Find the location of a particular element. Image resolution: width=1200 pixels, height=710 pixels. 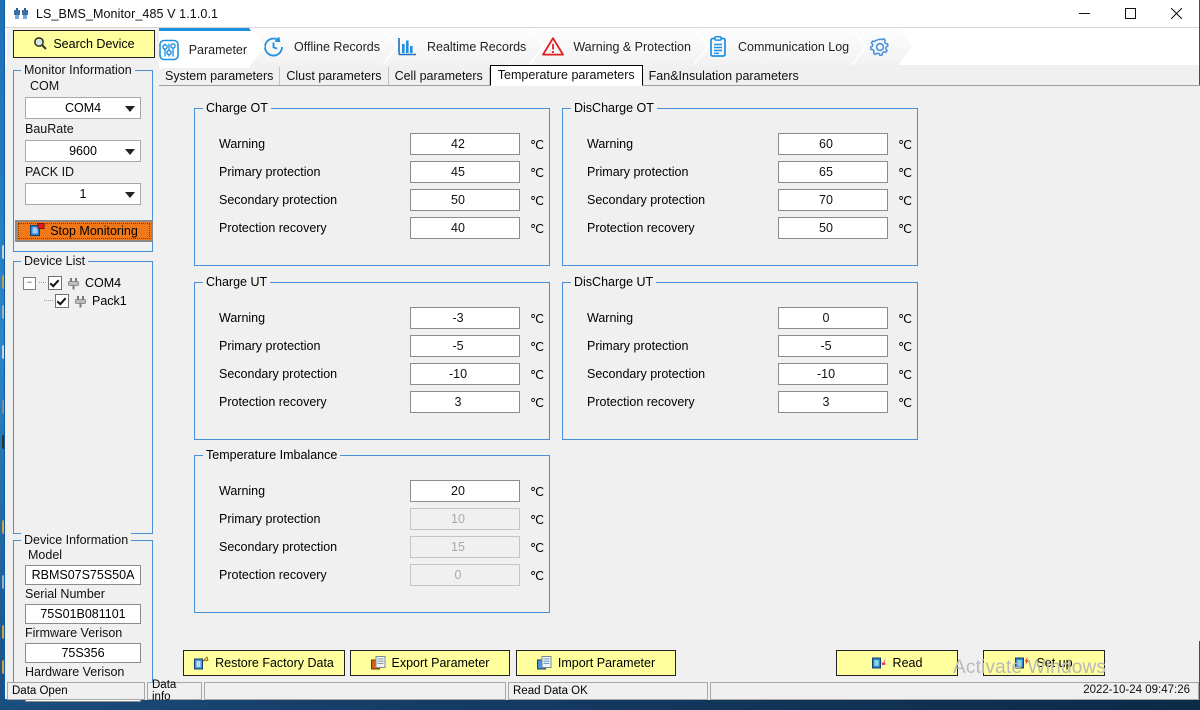

sub-tab-fan-insulation-parameters: Fan&Insulation parameters is located at coordinates (724, 76).